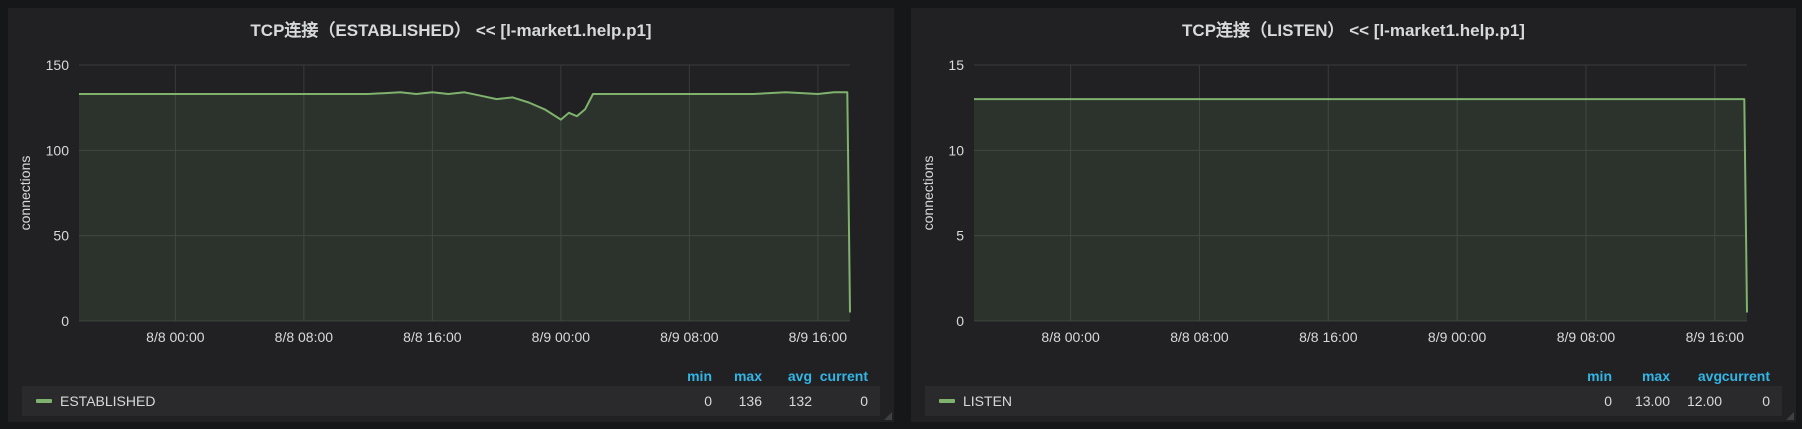 The height and width of the screenshot is (429, 1802). What do you see at coordinates (960, 236) in the screenshot?
I see `y-tick-label: 5` at bounding box center [960, 236].